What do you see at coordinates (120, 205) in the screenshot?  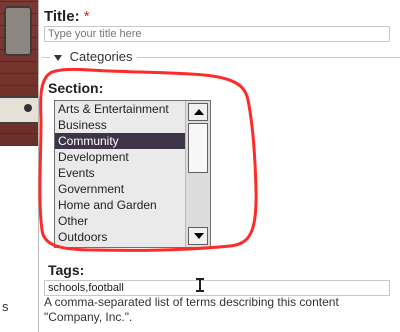 I see `section-option: Home and Garden` at bounding box center [120, 205].